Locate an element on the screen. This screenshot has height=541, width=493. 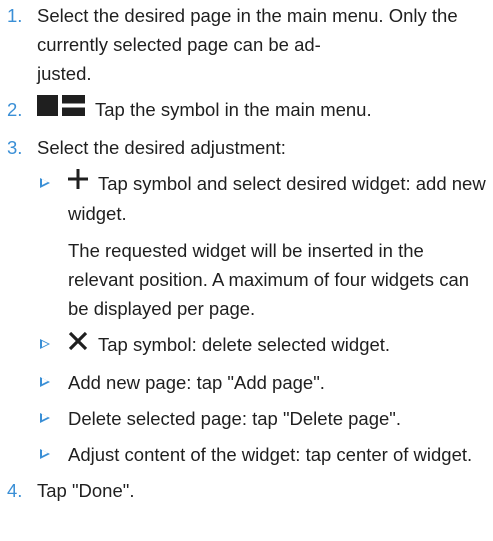
step-2: 2. Tap the symbol in the main menu. is located at coordinates (247, 110).